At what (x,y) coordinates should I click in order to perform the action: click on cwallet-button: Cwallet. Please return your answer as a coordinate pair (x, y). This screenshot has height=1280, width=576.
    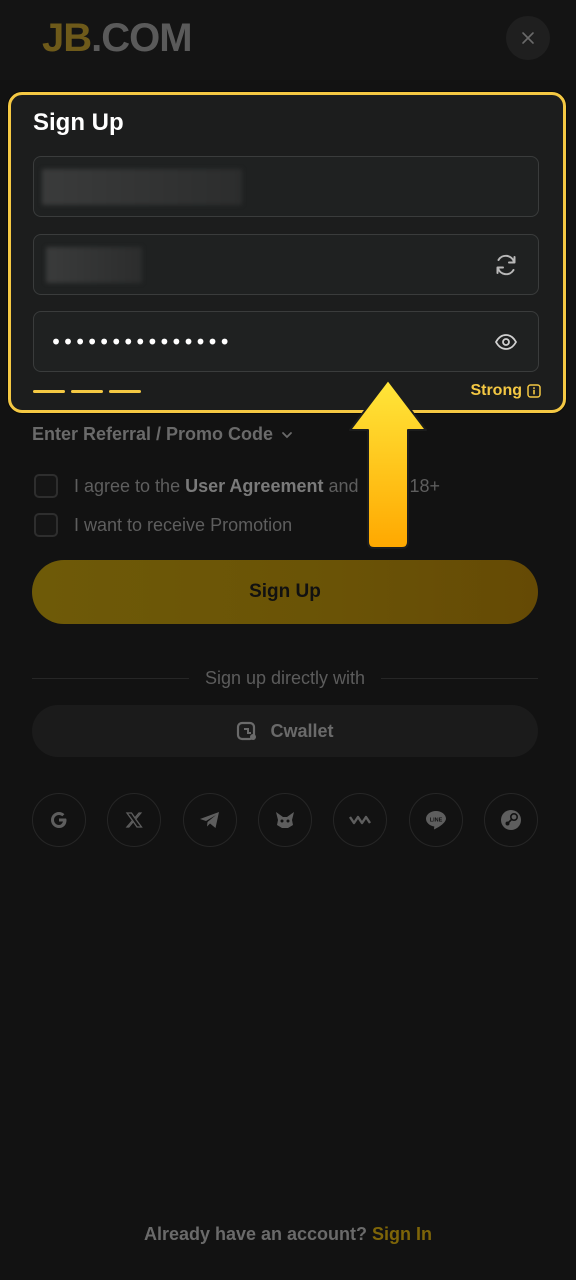
    Looking at the image, I should click on (285, 731).